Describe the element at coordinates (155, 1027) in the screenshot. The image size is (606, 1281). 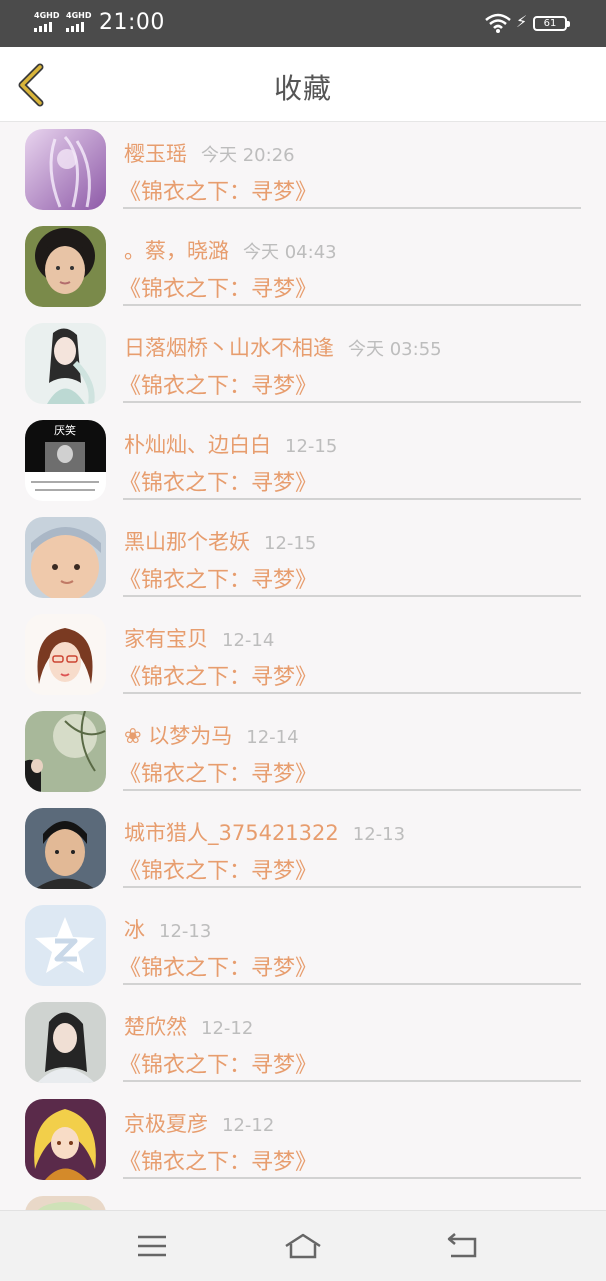
I see `user-name: 楚欣然` at that location.